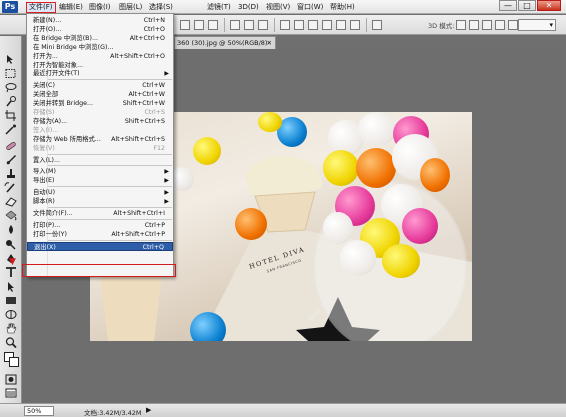 The image size is (566, 417). What do you see at coordinates (11, 379) in the screenshot?
I see `quick-mask-icon` at bounding box center [11, 379].